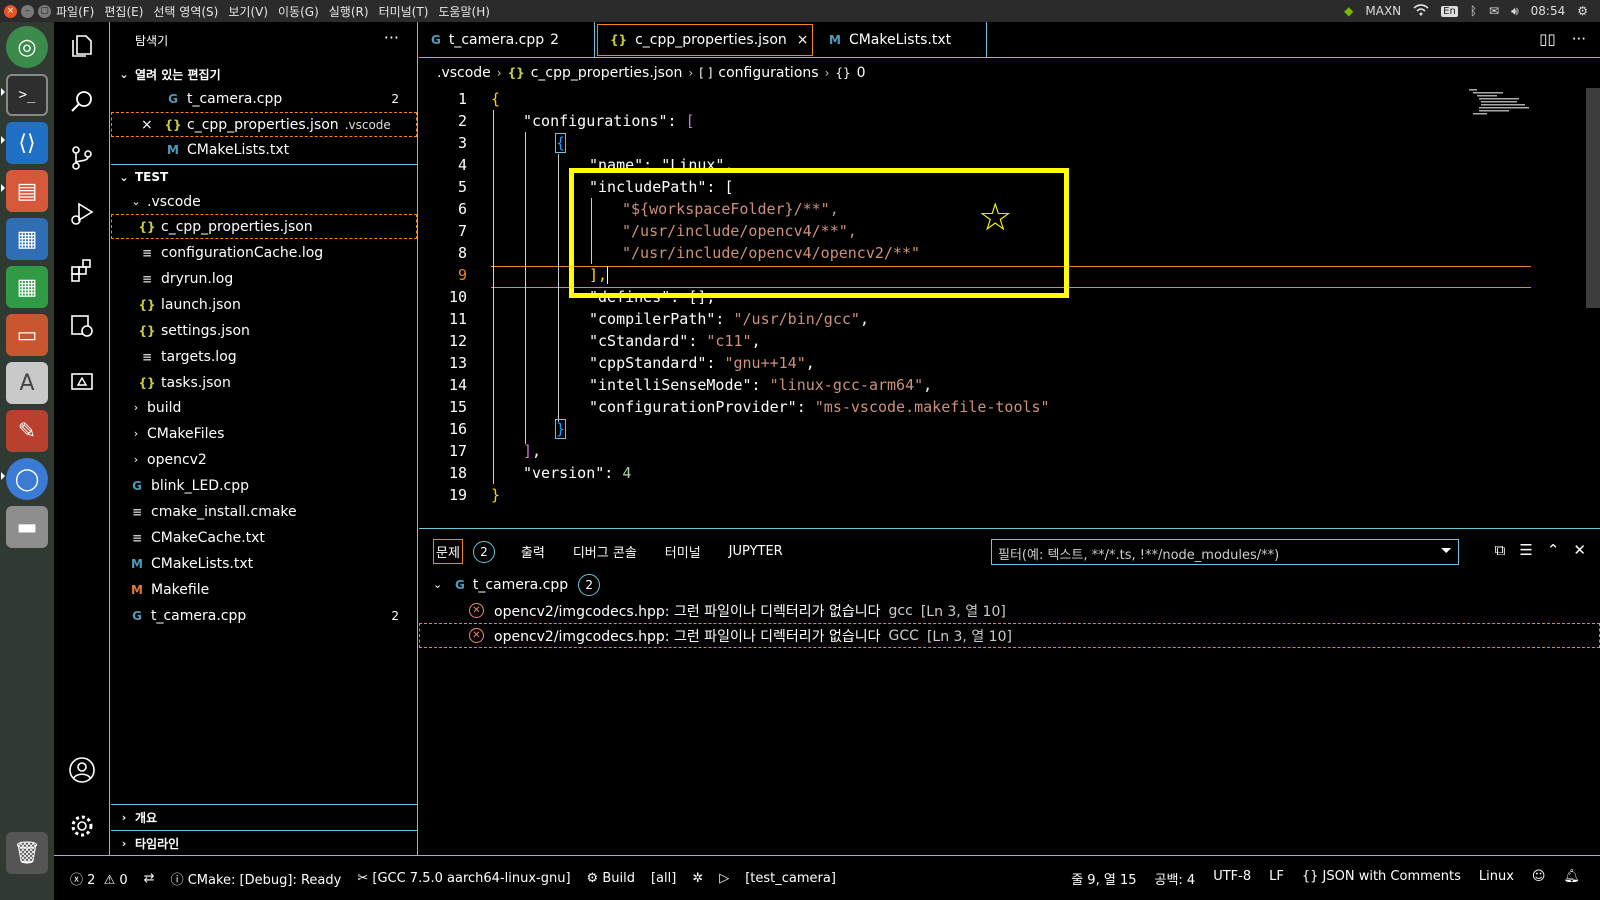 This screenshot has width=1600, height=900. What do you see at coordinates (82, 770) in the screenshot?
I see `accounts-icon` at bounding box center [82, 770].